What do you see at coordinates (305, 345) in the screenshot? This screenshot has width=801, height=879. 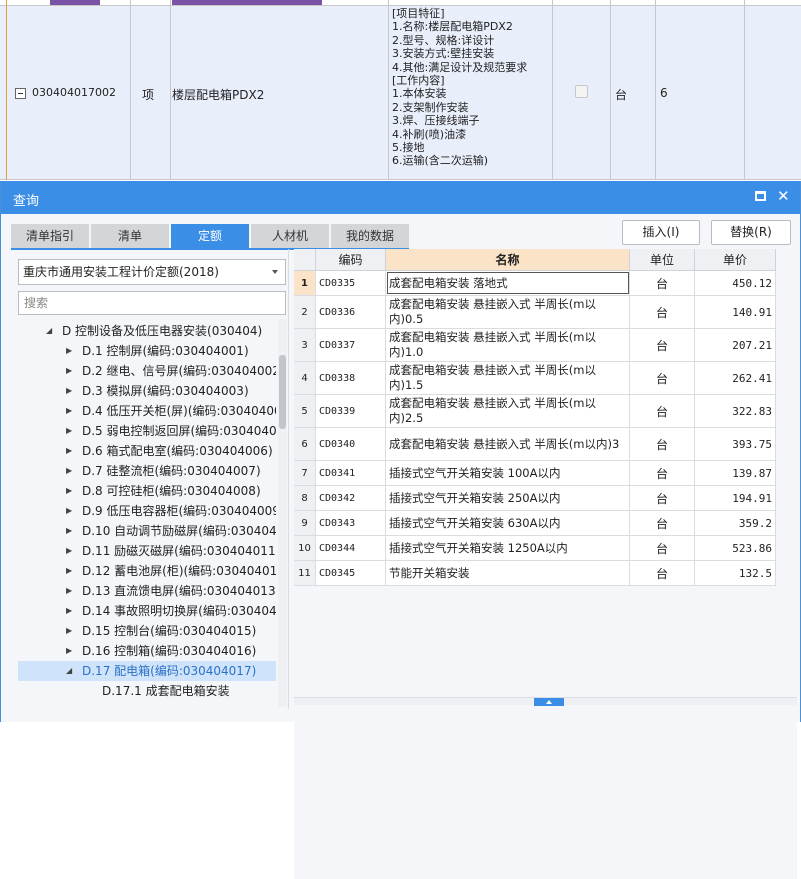 I see `row-index: 3` at bounding box center [305, 345].